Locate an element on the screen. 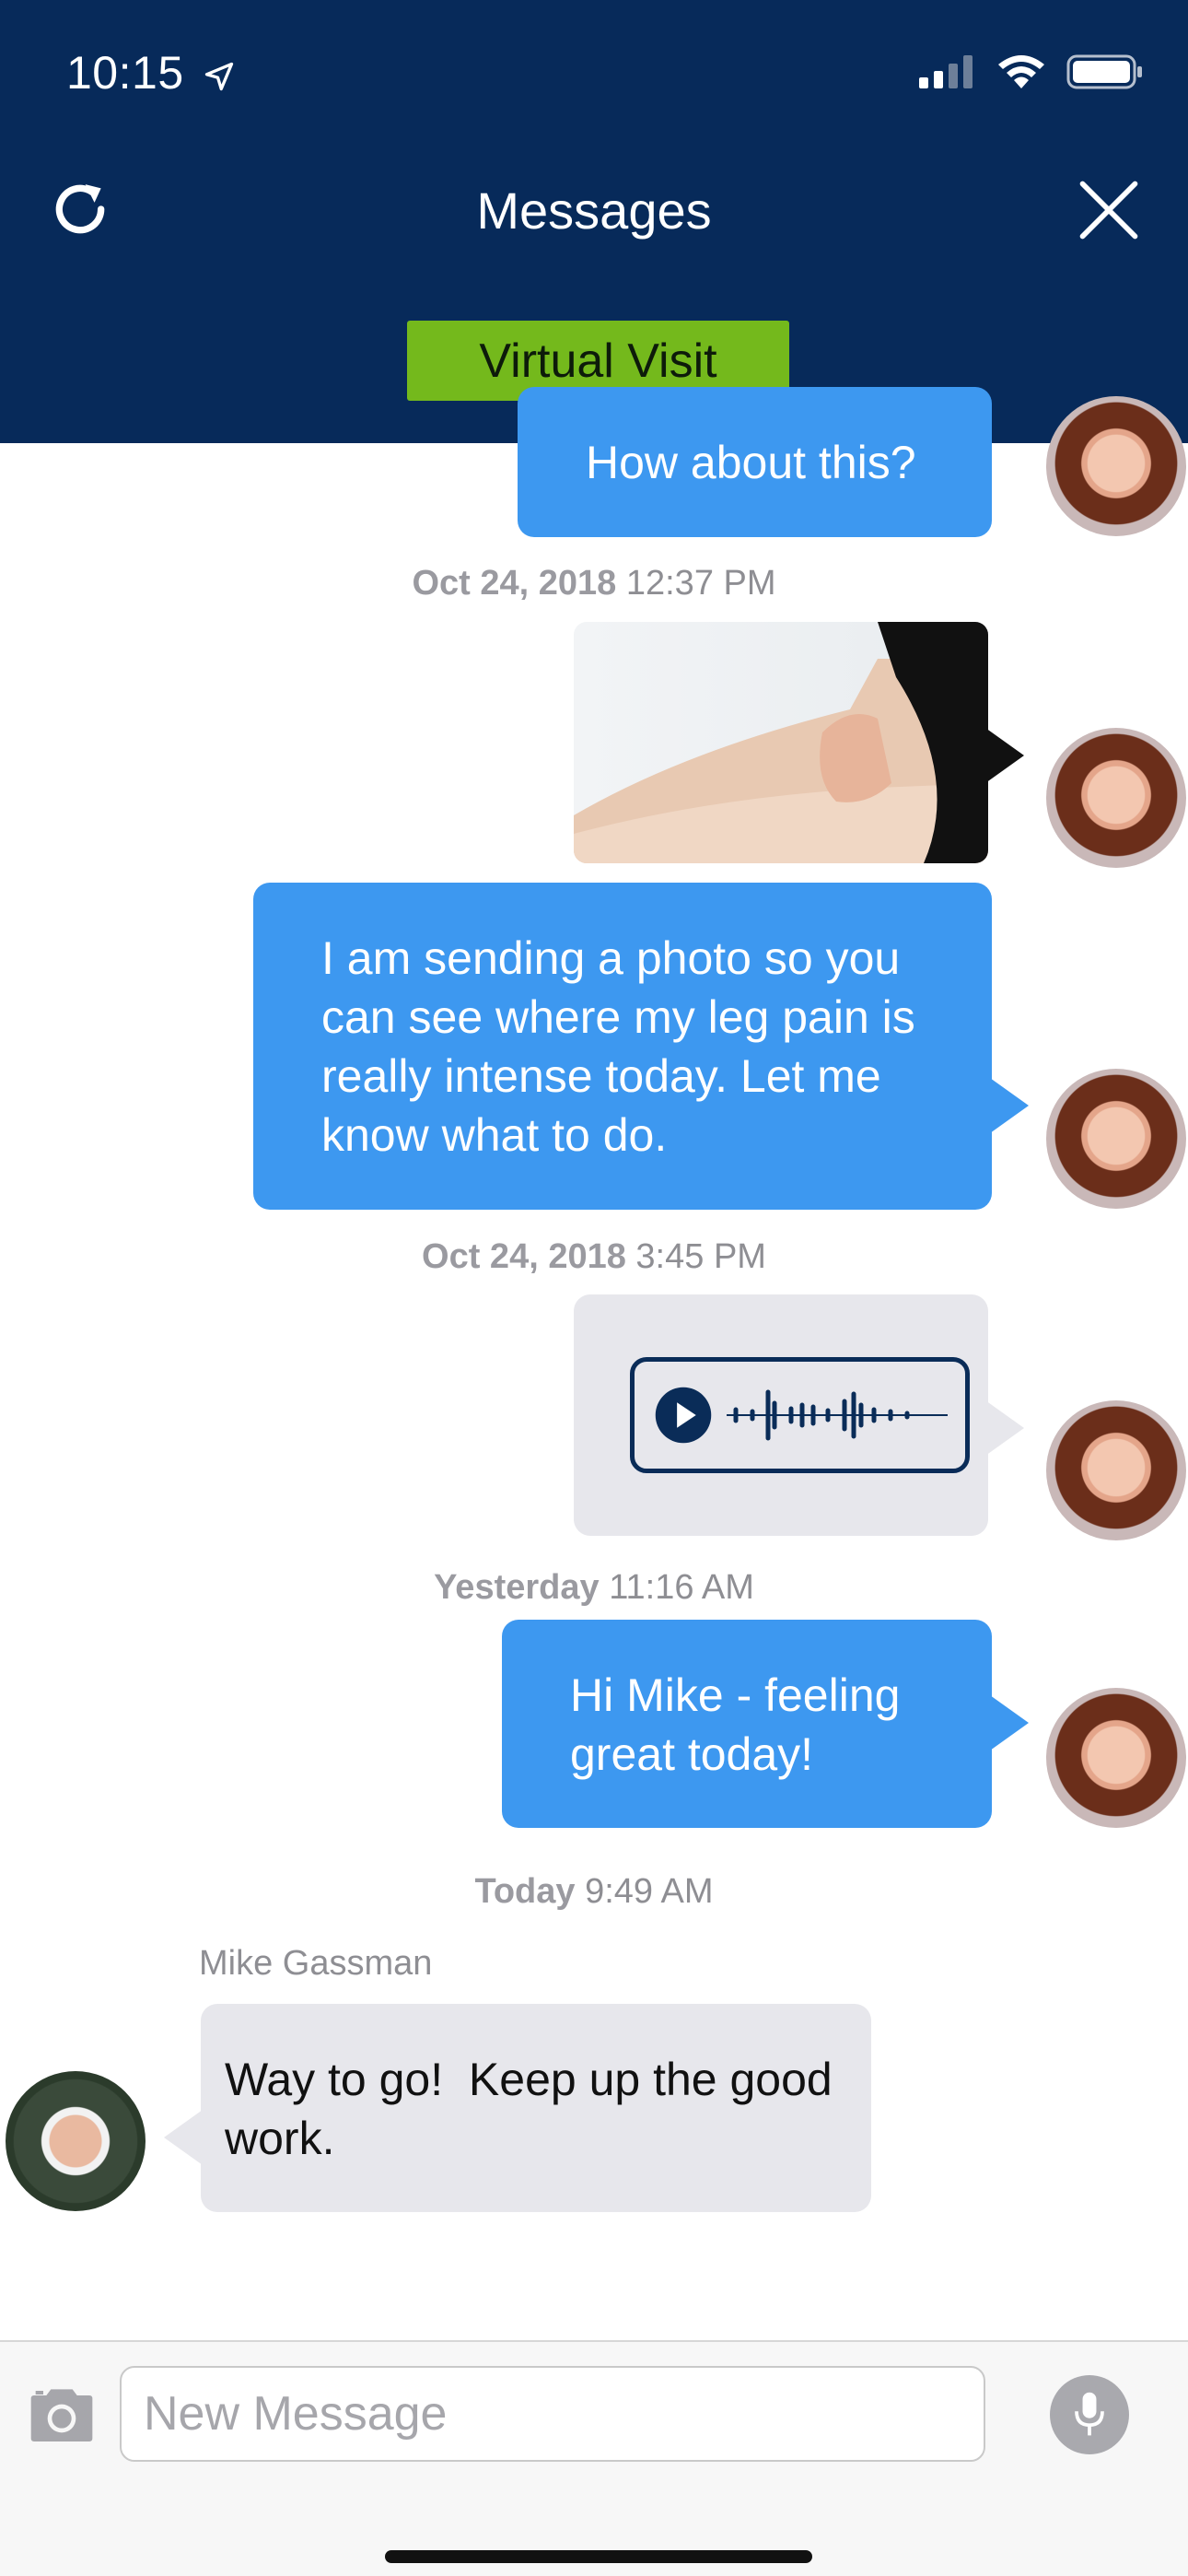 Image resolution: width=1188 pixels, height=2576 pixels. cellular-signal-icon is located at coordinates (946, 71).